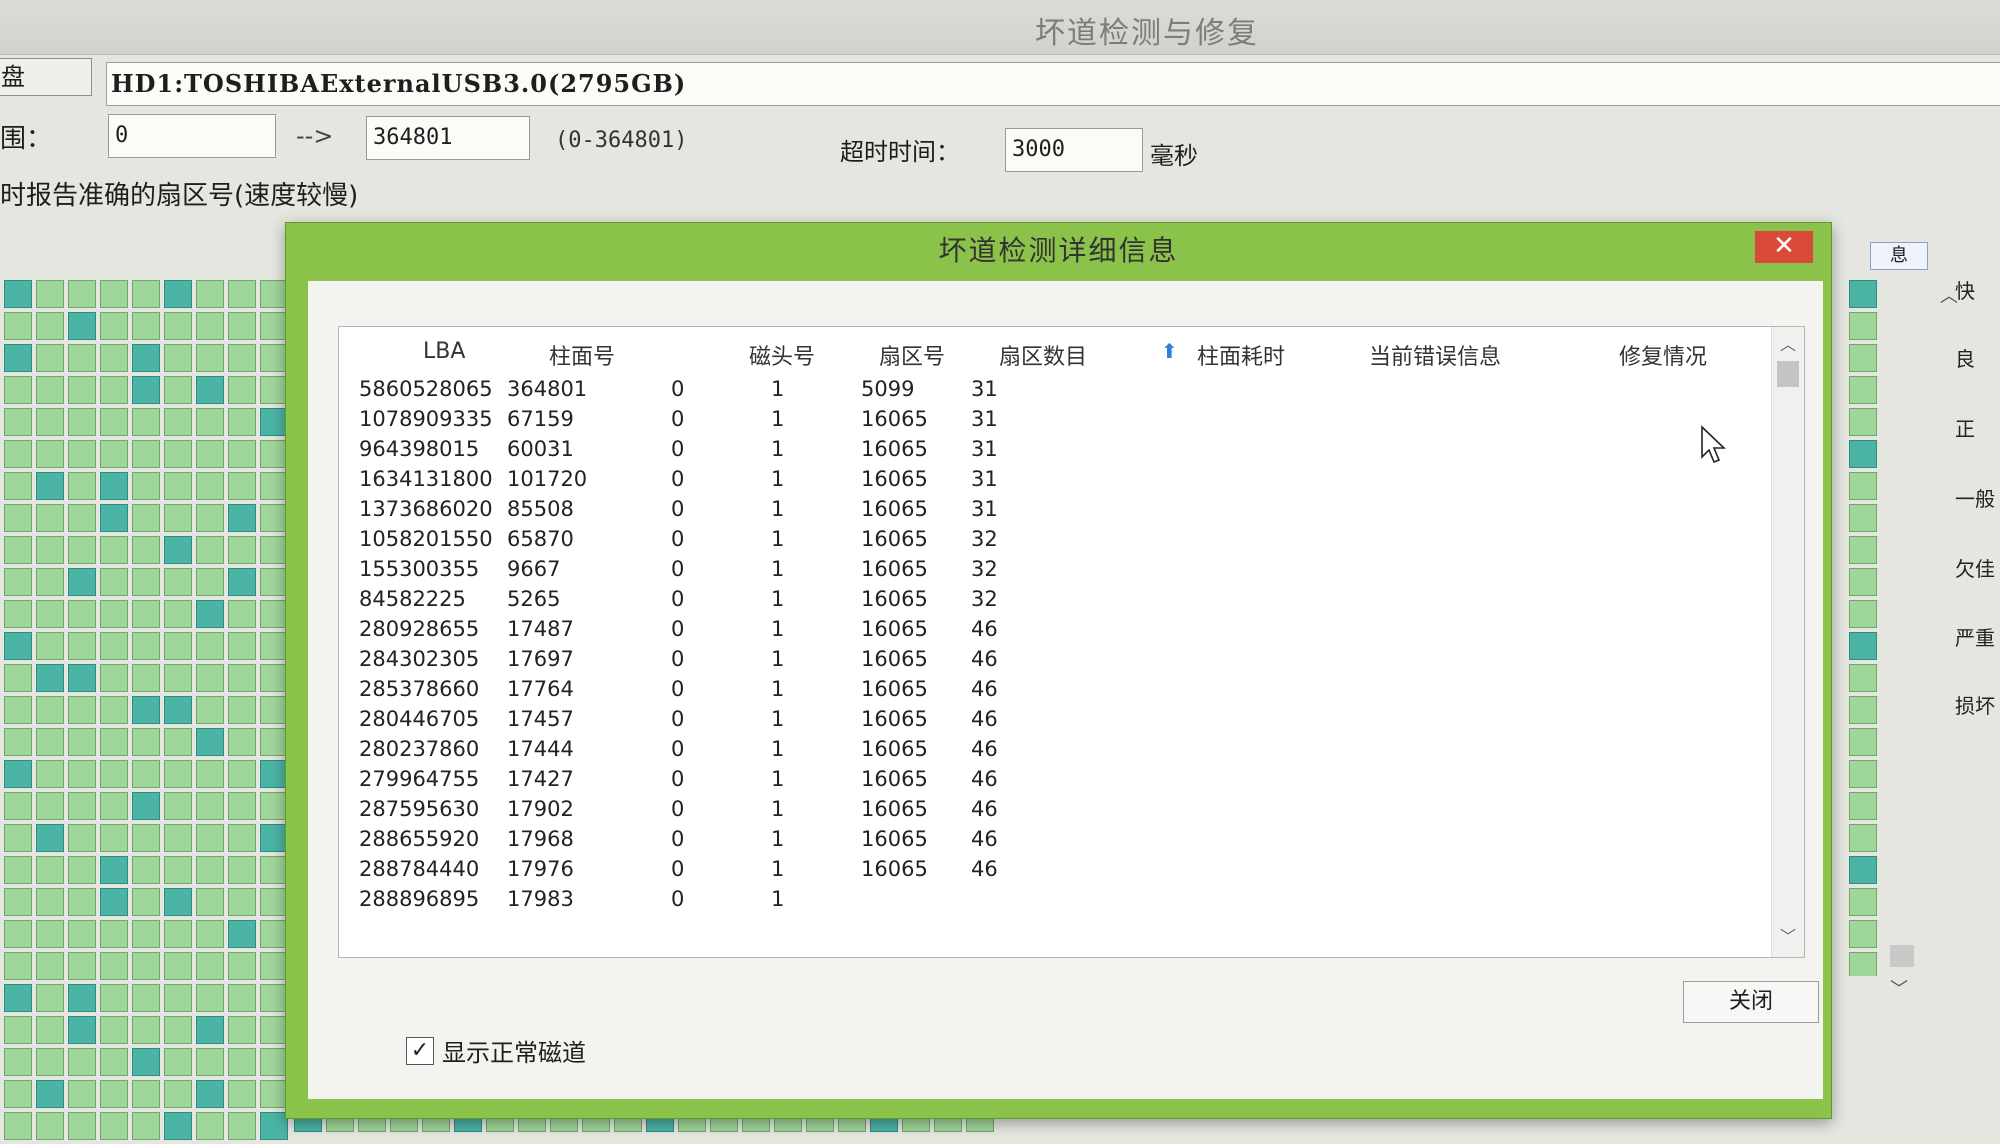 This screenshot has height=1144, width=2000. What do you see at coordinates (1899, 988) in the screenshot?
I see `main-scroll-down-icon: ﹀` at bounding box center [1899, 988].